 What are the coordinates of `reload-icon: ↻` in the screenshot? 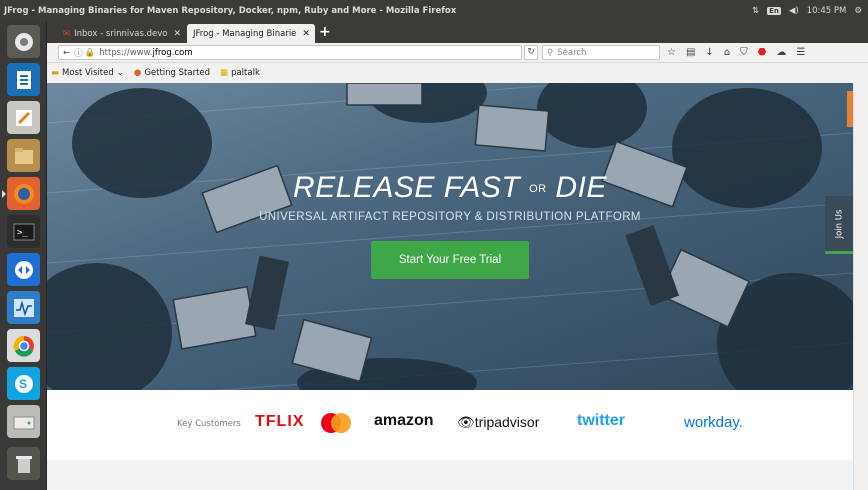 It's located at (531, 52).